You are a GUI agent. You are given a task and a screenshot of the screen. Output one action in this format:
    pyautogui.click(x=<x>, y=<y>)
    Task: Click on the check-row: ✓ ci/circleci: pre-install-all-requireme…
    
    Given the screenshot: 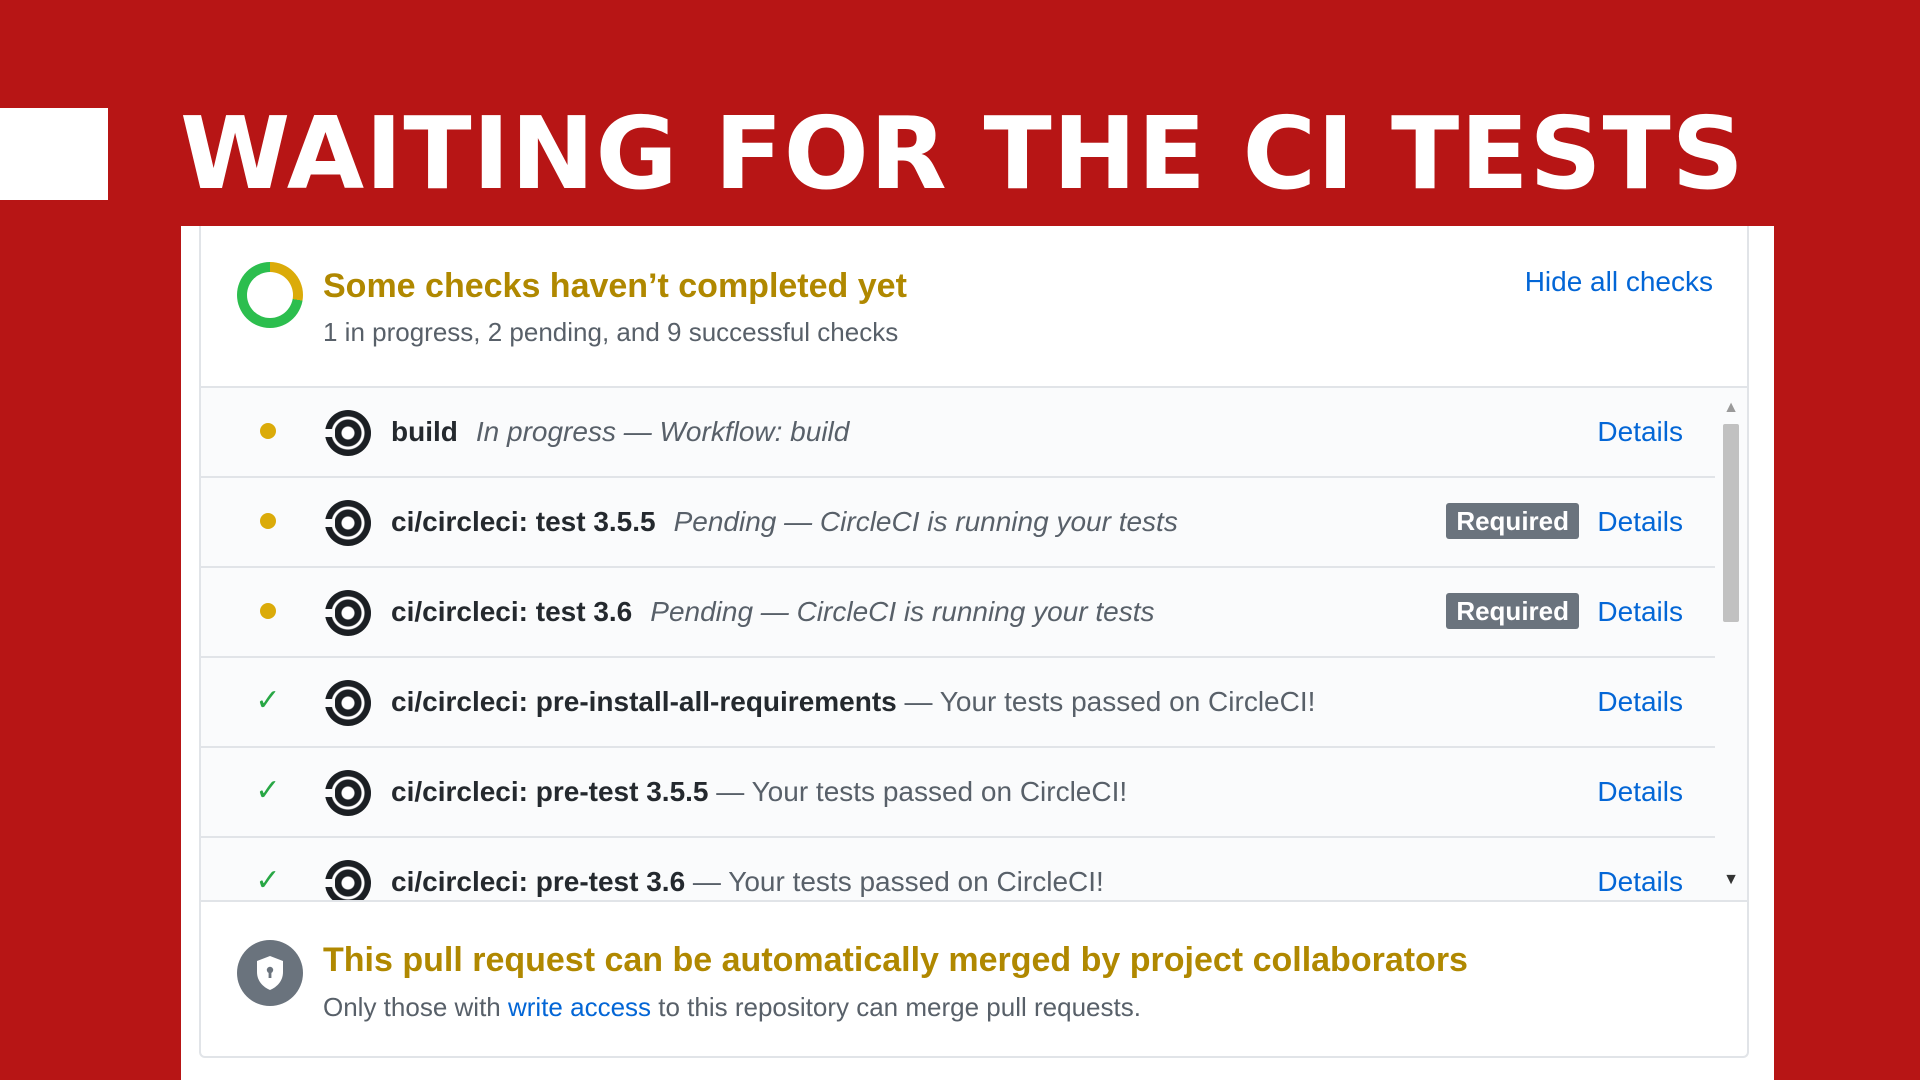 What is the action you would take?
    pyautogui.click(x=959, y=703)
    